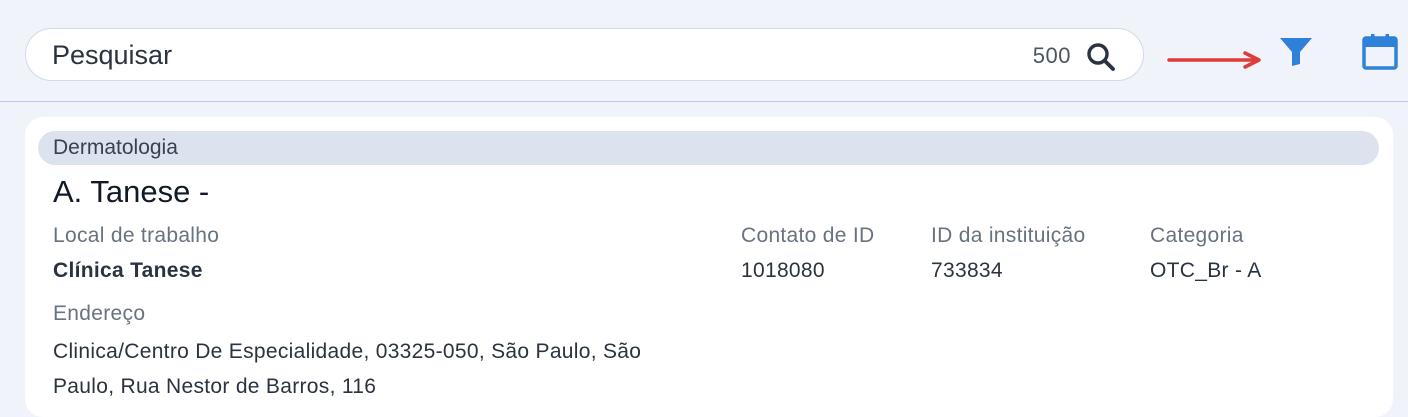 Image resolution: width=1408 pixels, height=417 pixels. Describe the element at coordinates (1206, 270) in the screenshot. I see `category-value: OTC_Br - A` at that location.